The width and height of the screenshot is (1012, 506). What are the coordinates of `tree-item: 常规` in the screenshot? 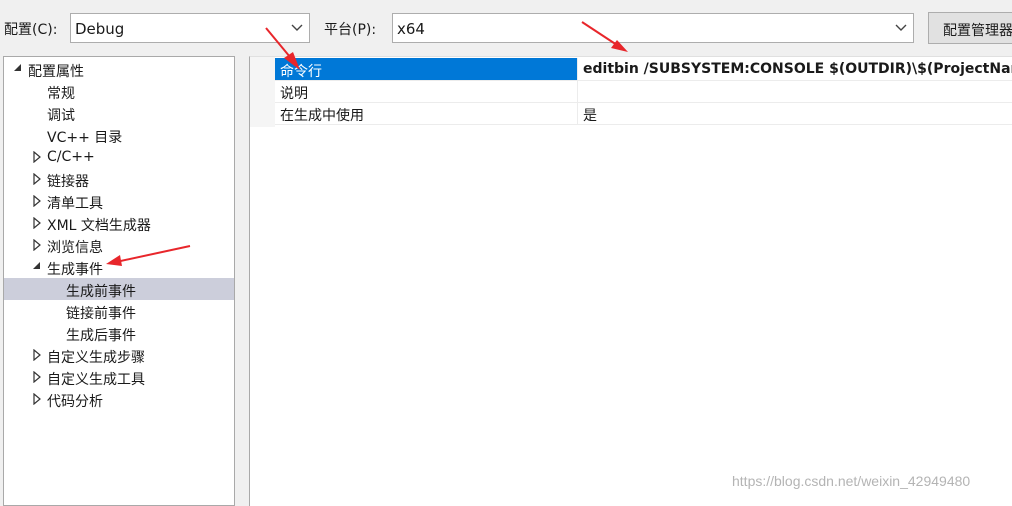 It's located at (119, 91).